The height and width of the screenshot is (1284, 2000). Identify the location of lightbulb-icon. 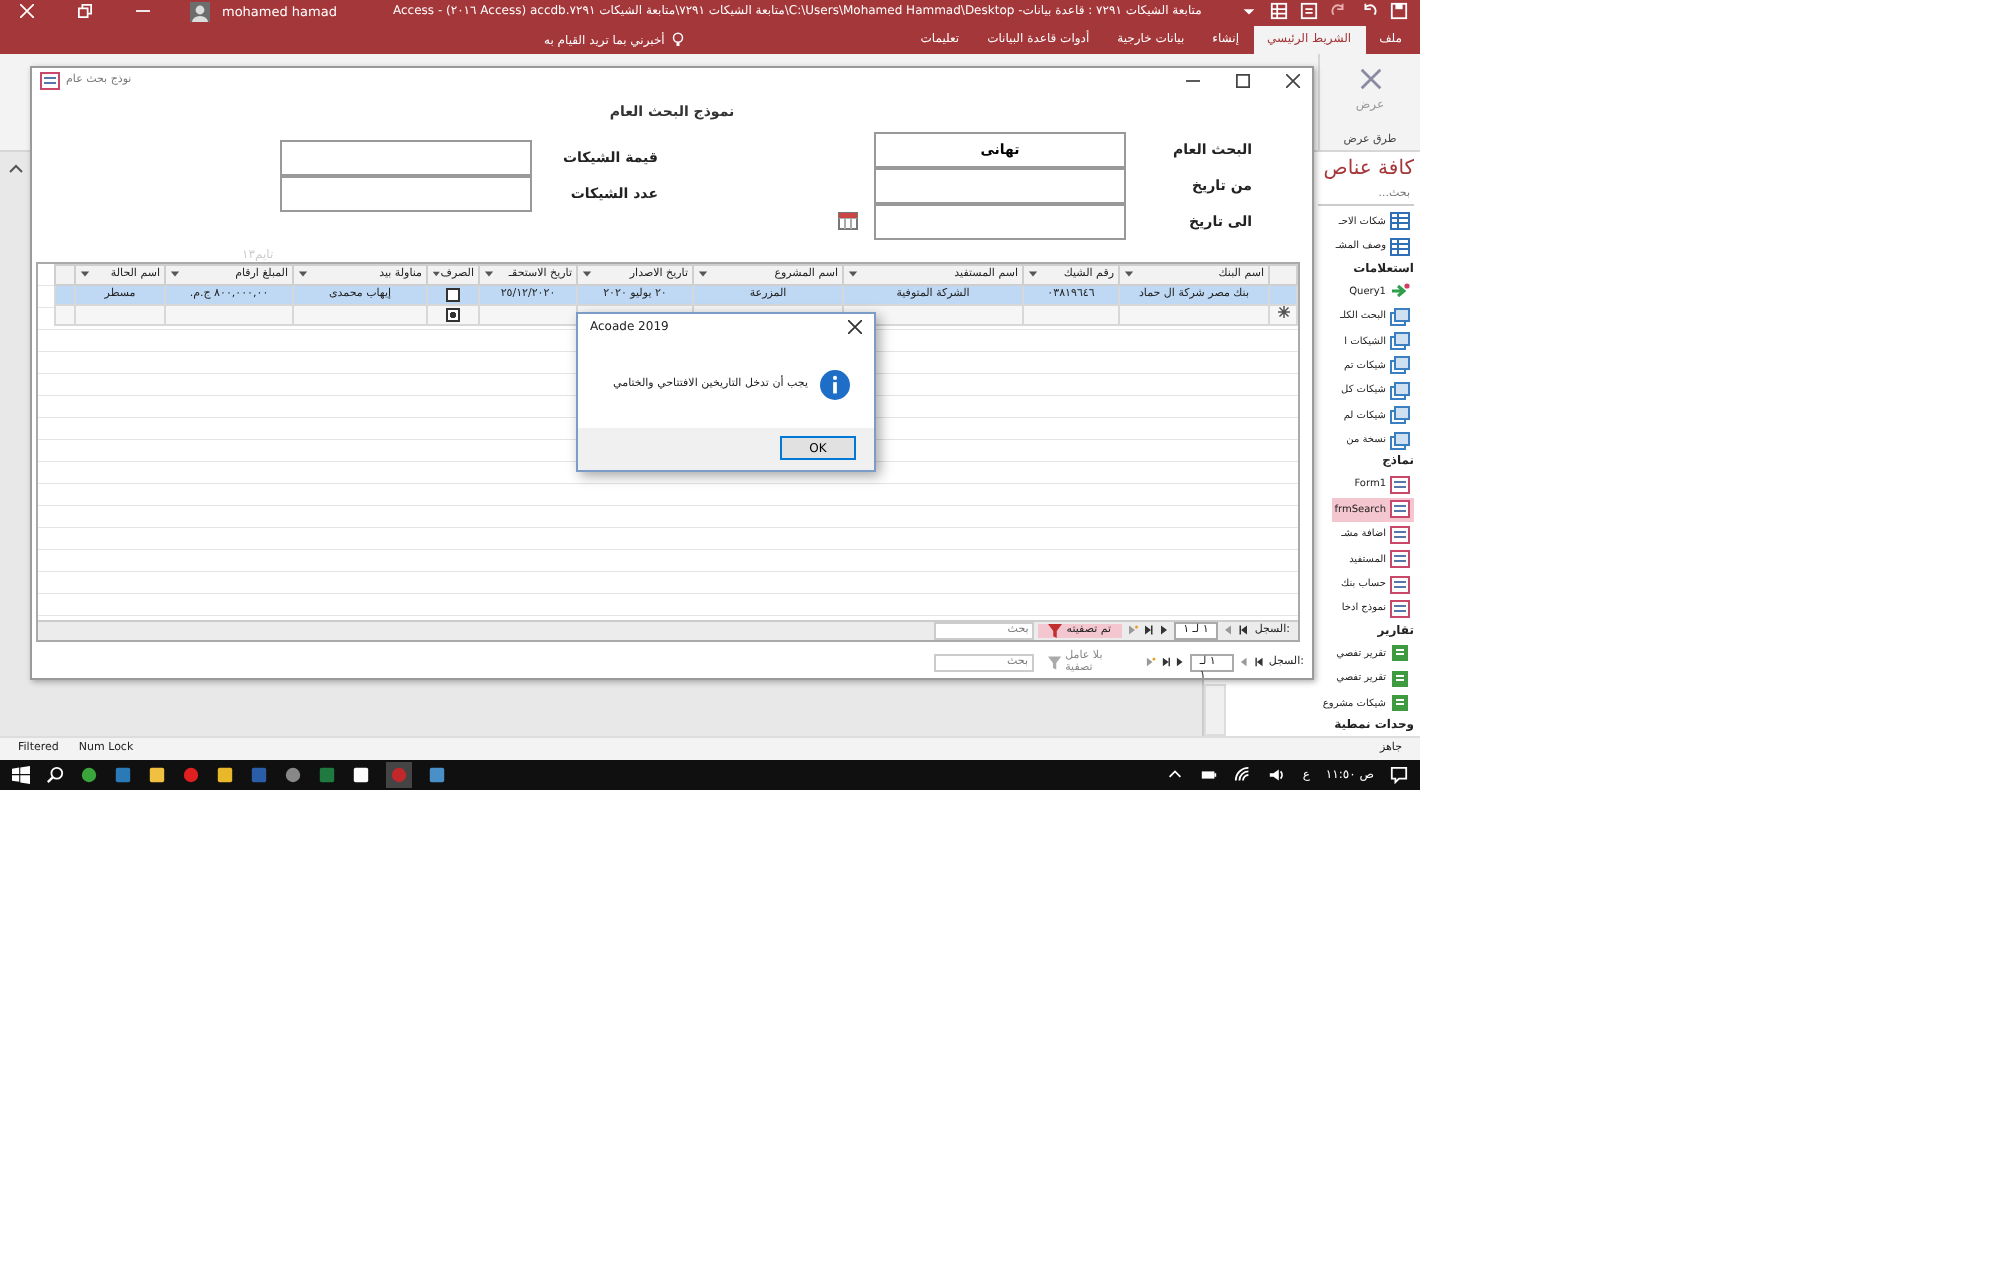
(678, 40).